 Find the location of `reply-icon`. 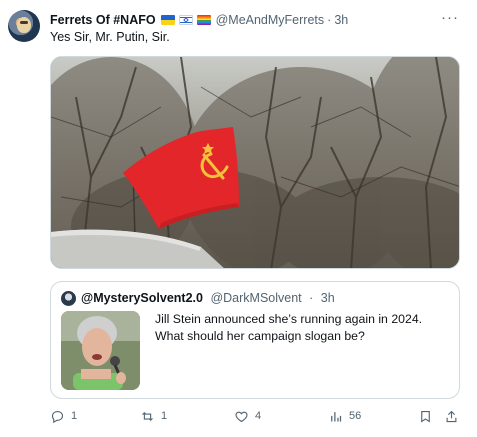

reply-icon is located at coordinates (57, 416).